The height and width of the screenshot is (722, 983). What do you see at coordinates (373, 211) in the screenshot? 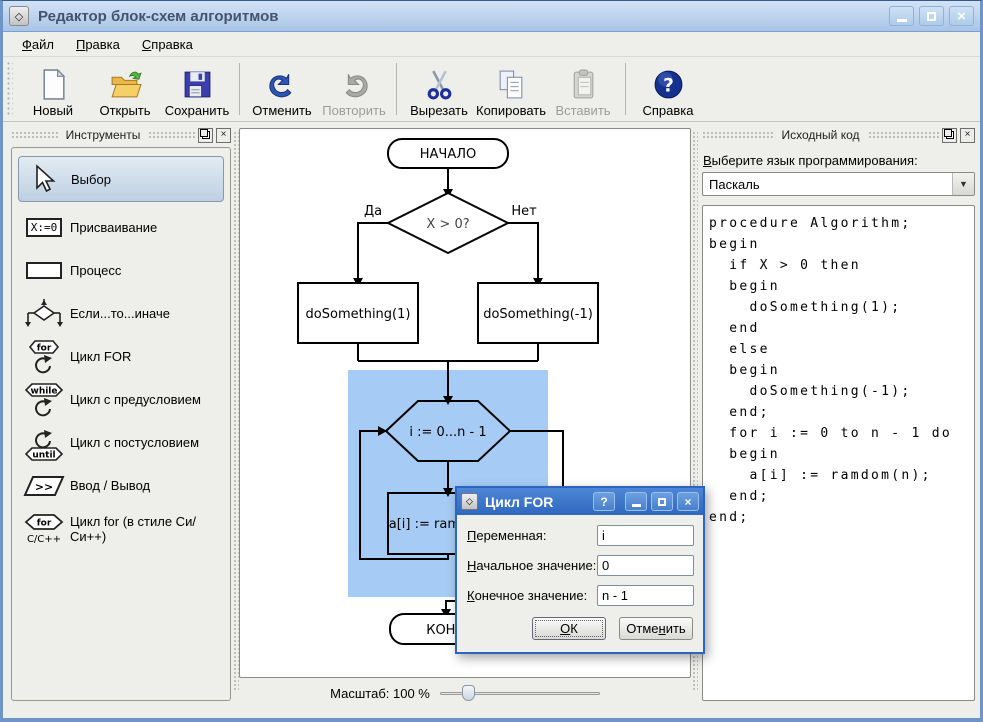
I see `yes-branch-label: Да` at bounding box center [373, 211].